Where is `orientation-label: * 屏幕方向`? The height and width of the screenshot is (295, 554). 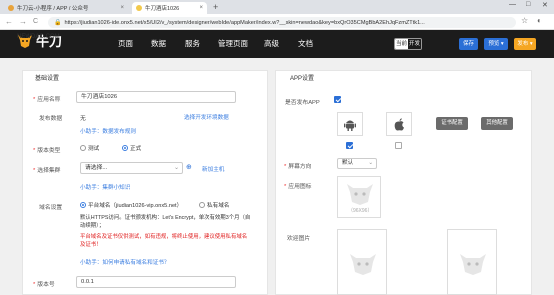 orientation-label: * 屏幕方向 is located at coordinates (298, 167).